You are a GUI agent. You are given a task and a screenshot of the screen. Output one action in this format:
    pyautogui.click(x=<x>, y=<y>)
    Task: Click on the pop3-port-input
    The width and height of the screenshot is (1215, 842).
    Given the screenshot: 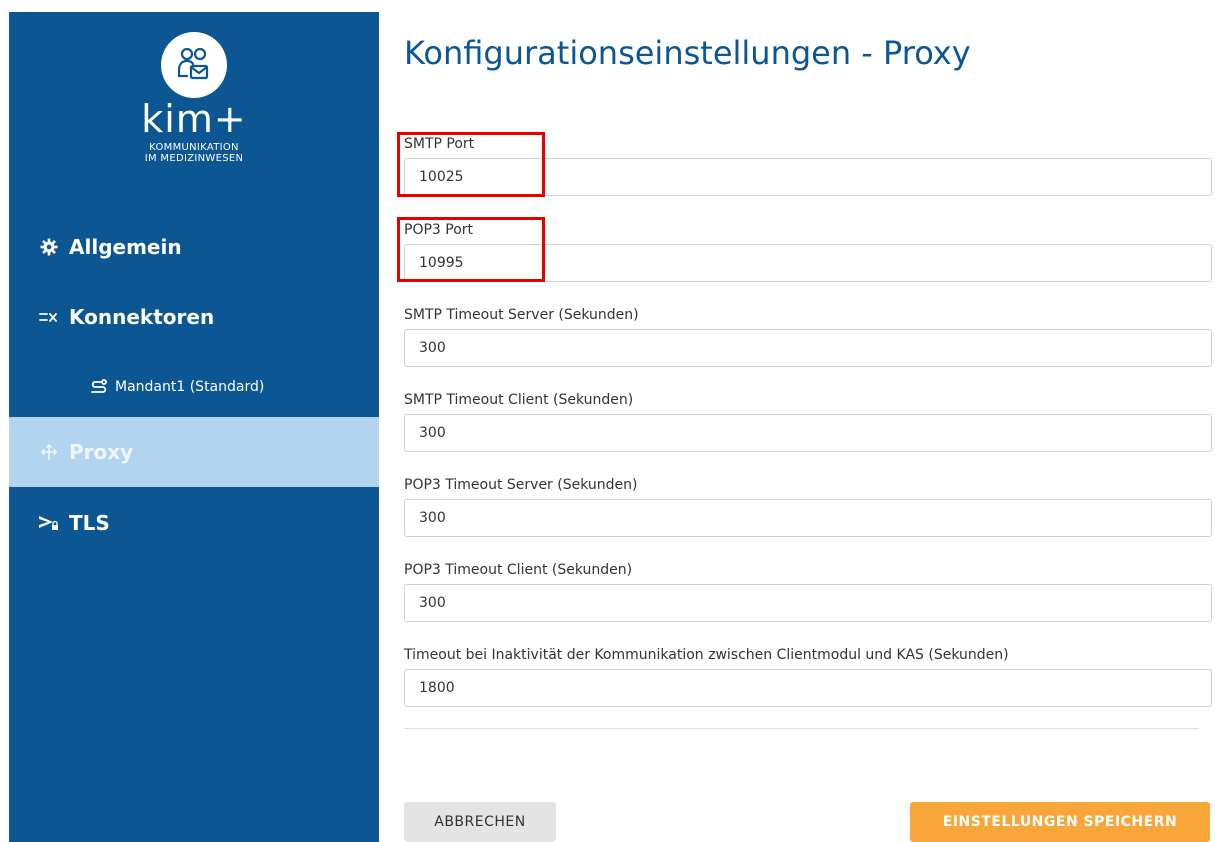 What is the action you would take?
    pyautogui.click(x=808, y=263)
    